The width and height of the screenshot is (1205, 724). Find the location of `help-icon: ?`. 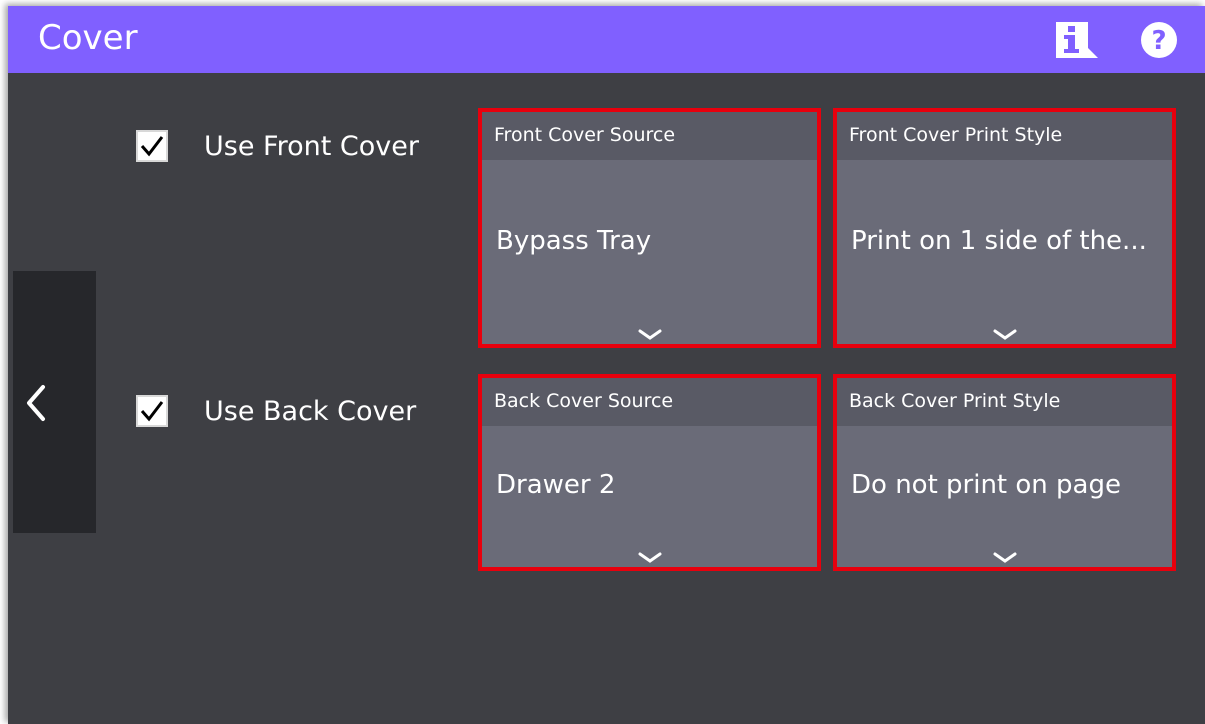

help-icon: ? is located at coordinates (1159, 40).